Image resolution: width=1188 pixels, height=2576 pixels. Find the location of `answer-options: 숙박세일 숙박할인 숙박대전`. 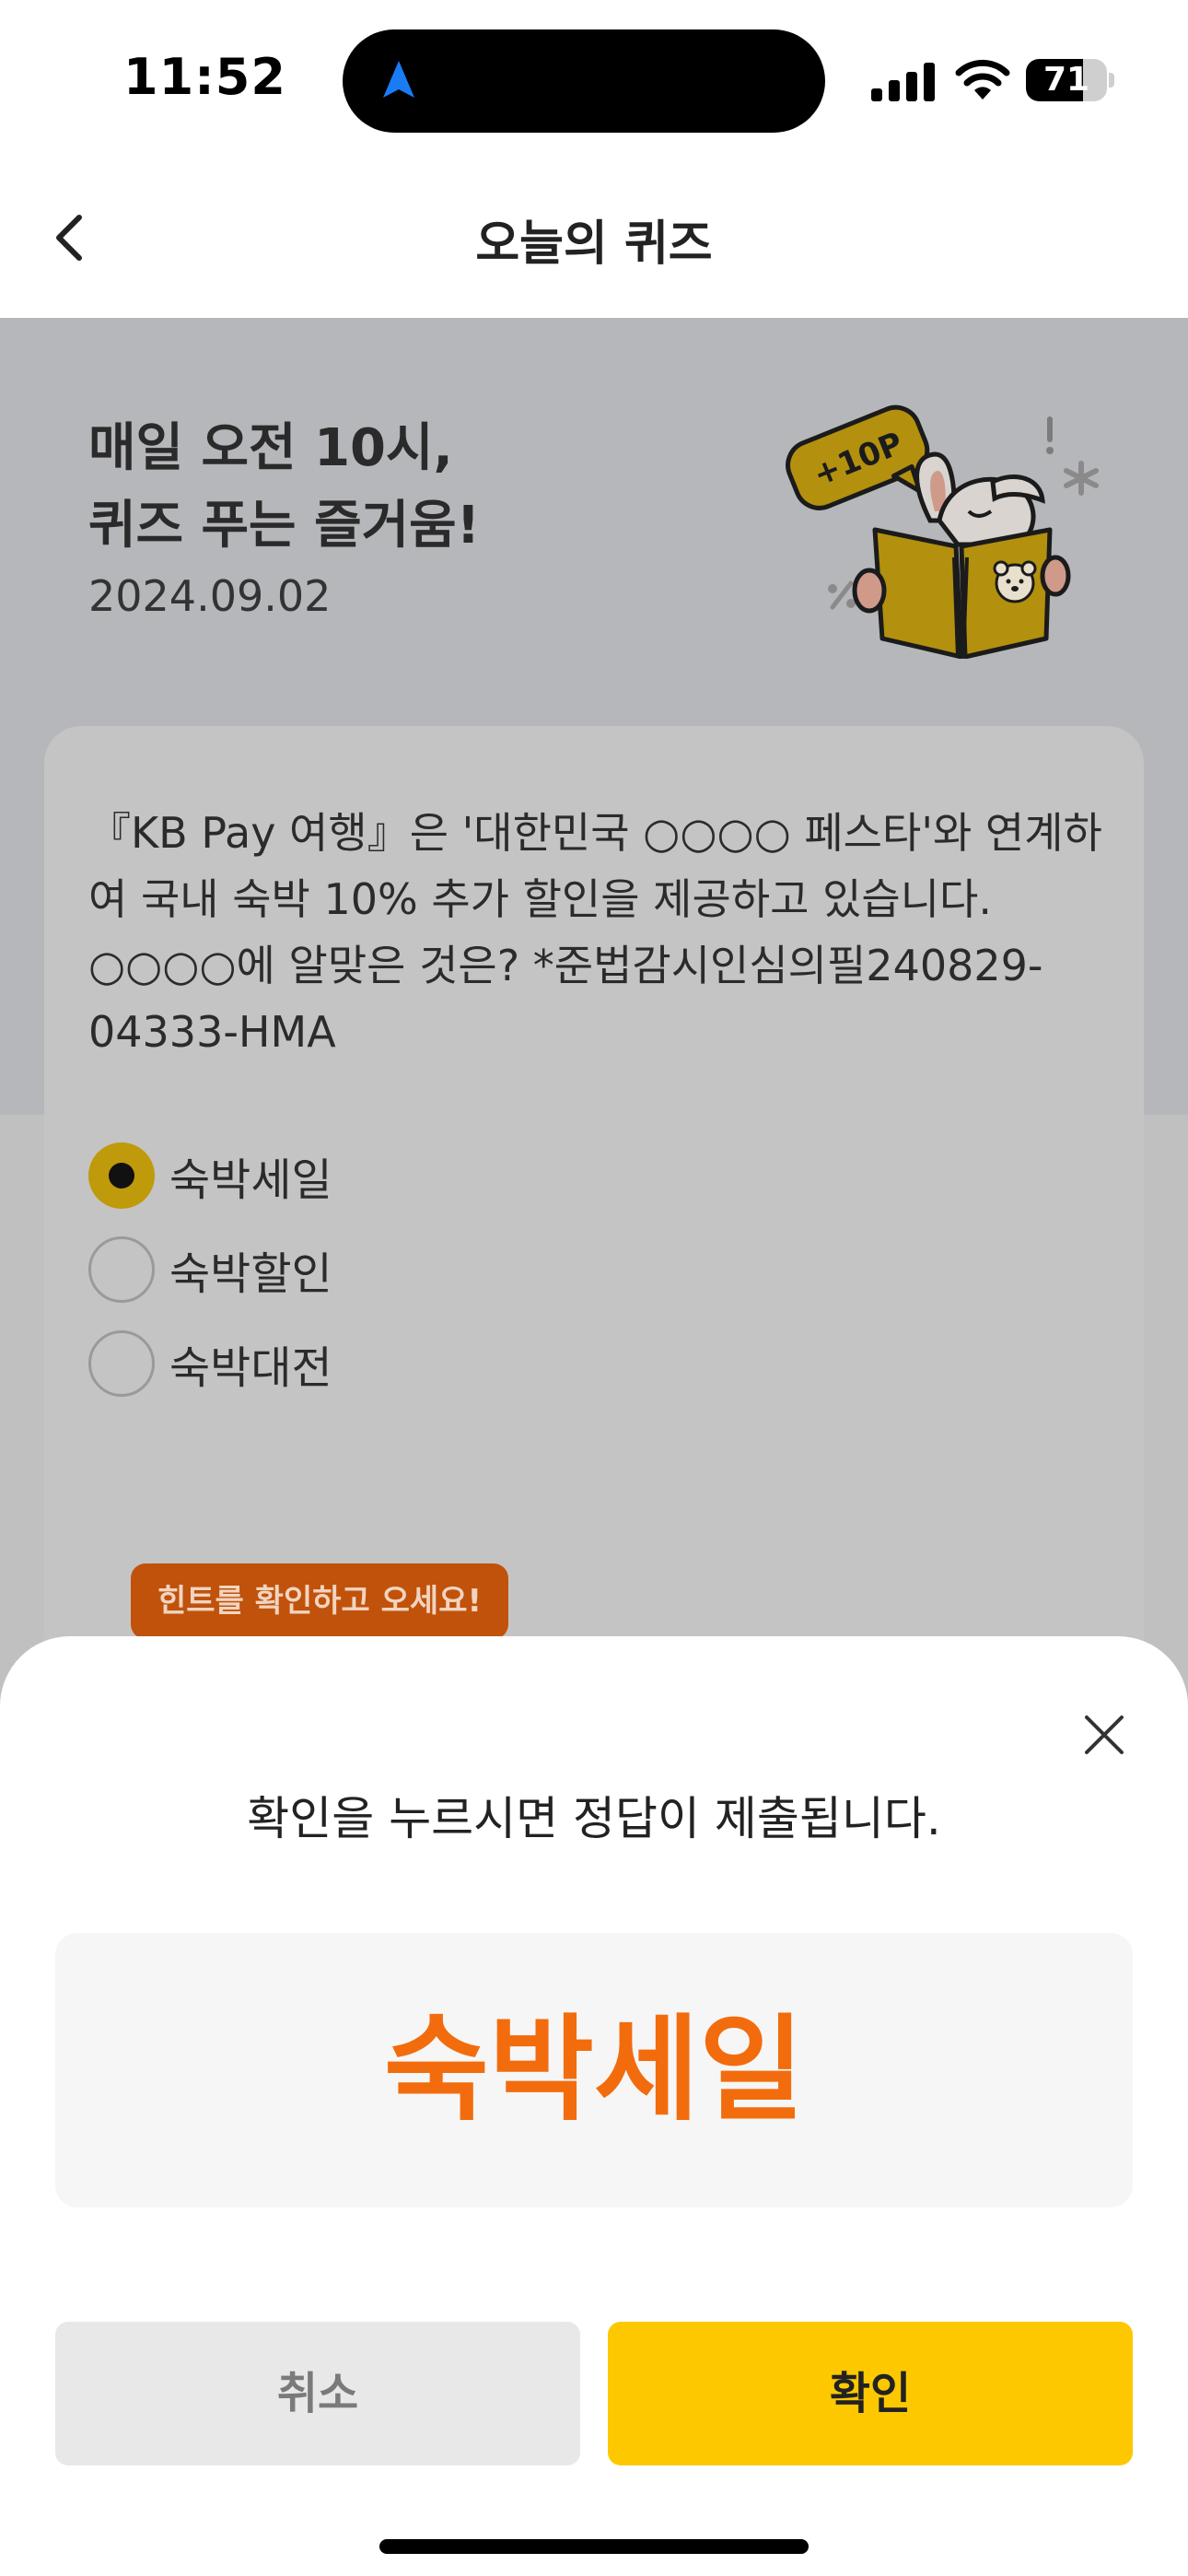

answer-options: 숙박세일 숙박할인 숙박대전 is located at coordinates (210, 1283).